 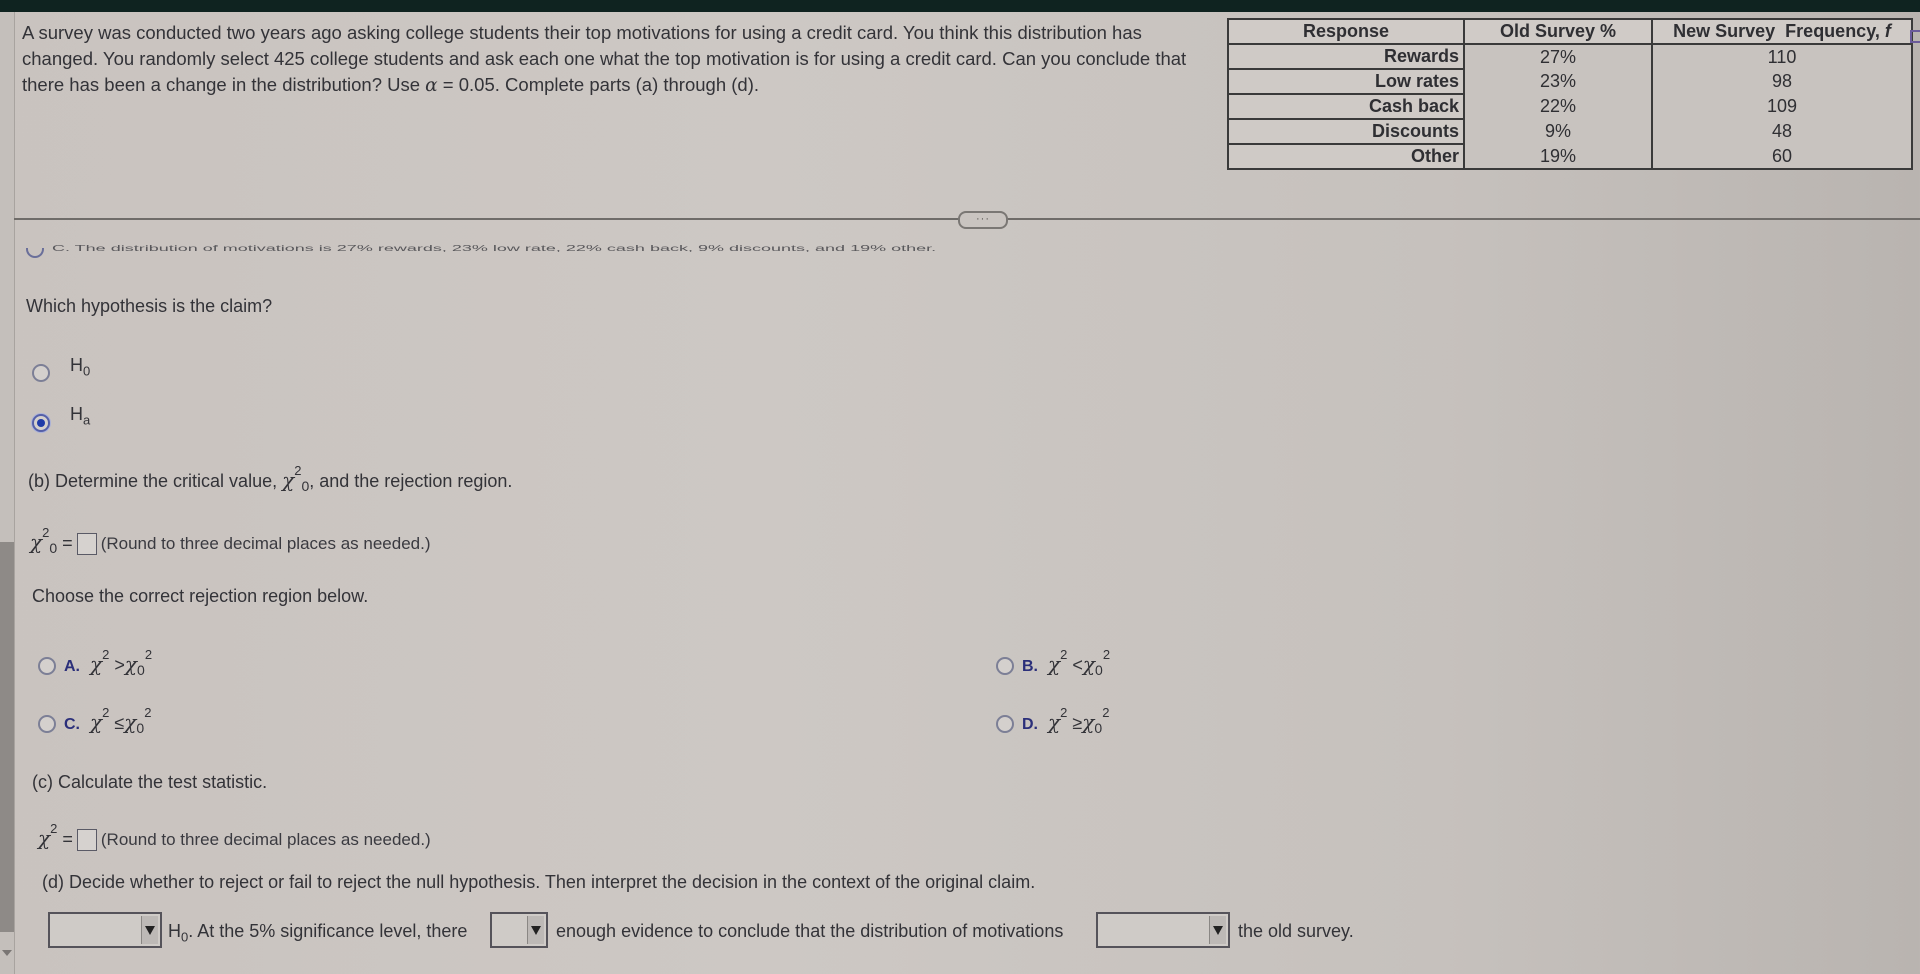 What do you see at coordinates (86, 840) in the screenshot?
I see `test-statistic-input` at bounding box center [86, 840].